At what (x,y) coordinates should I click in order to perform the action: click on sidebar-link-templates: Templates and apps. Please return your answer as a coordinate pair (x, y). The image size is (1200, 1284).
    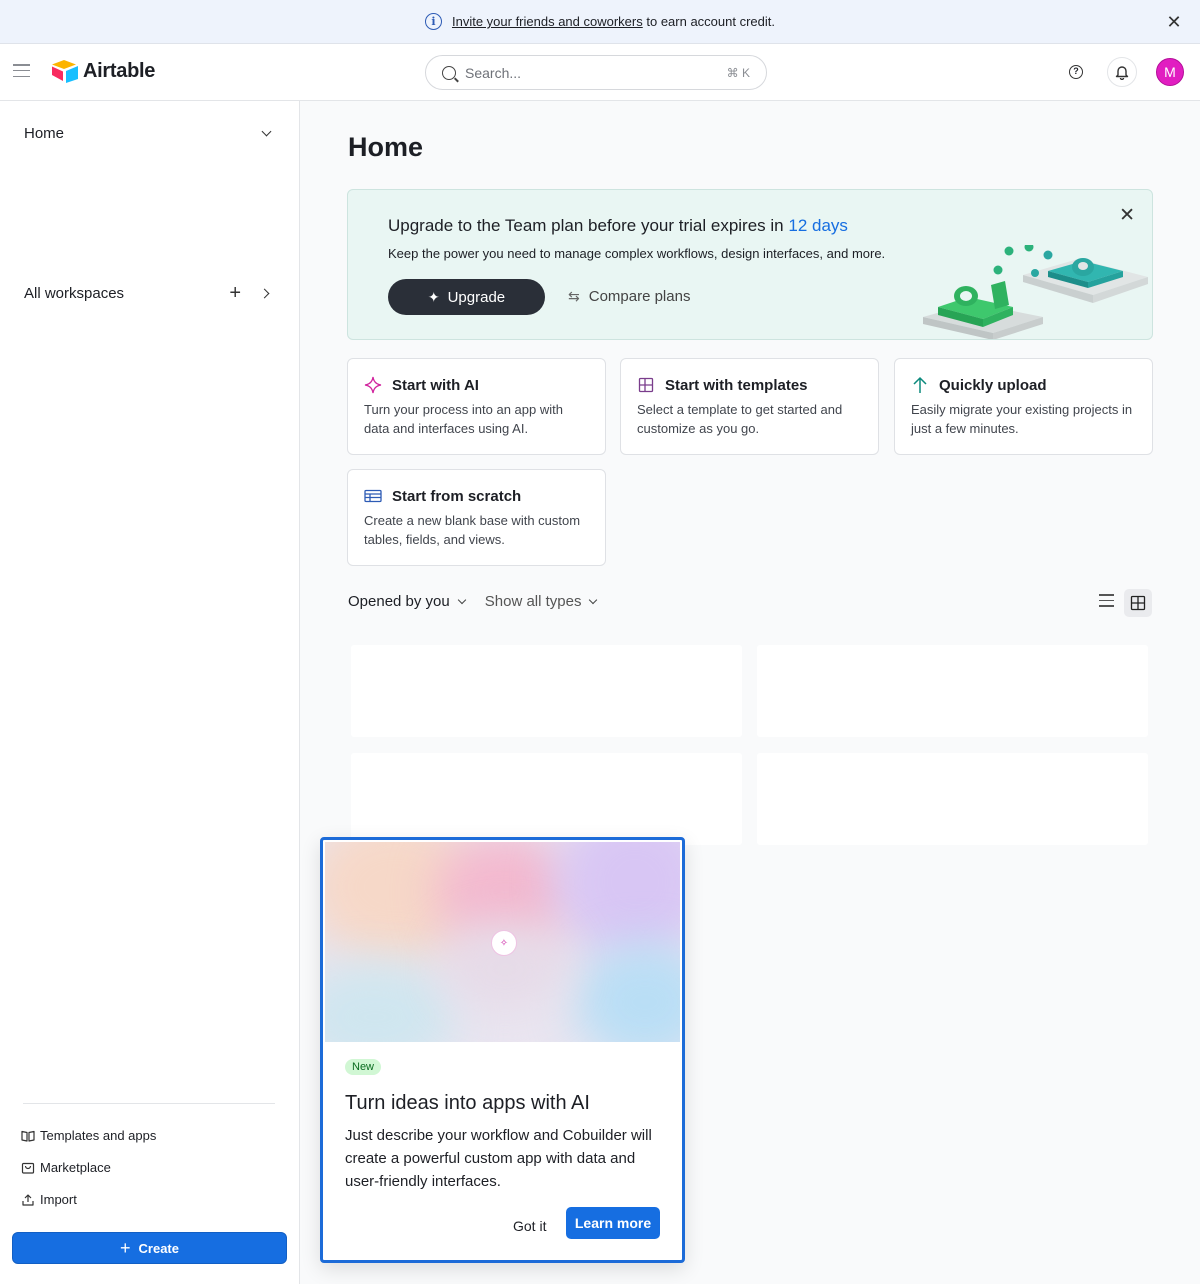
    Looking at the image, I should click on (88, 1135).